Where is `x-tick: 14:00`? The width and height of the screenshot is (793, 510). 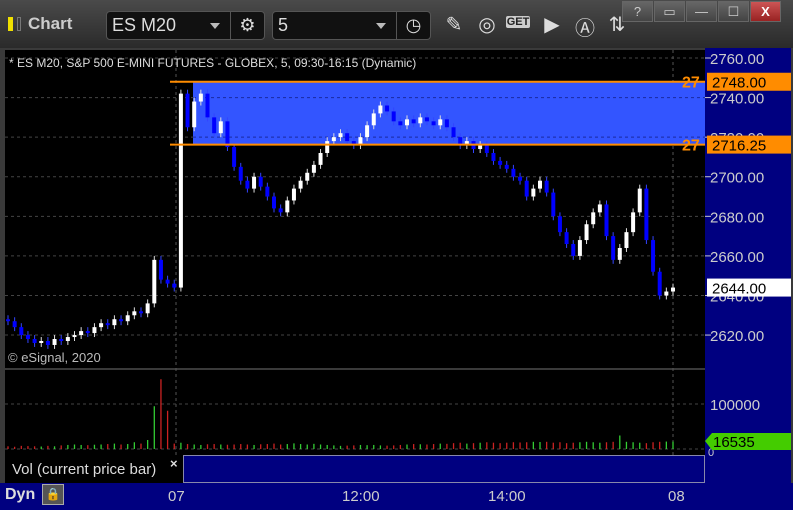
x-tick: 14:00 is located at coordinates (507, 496).